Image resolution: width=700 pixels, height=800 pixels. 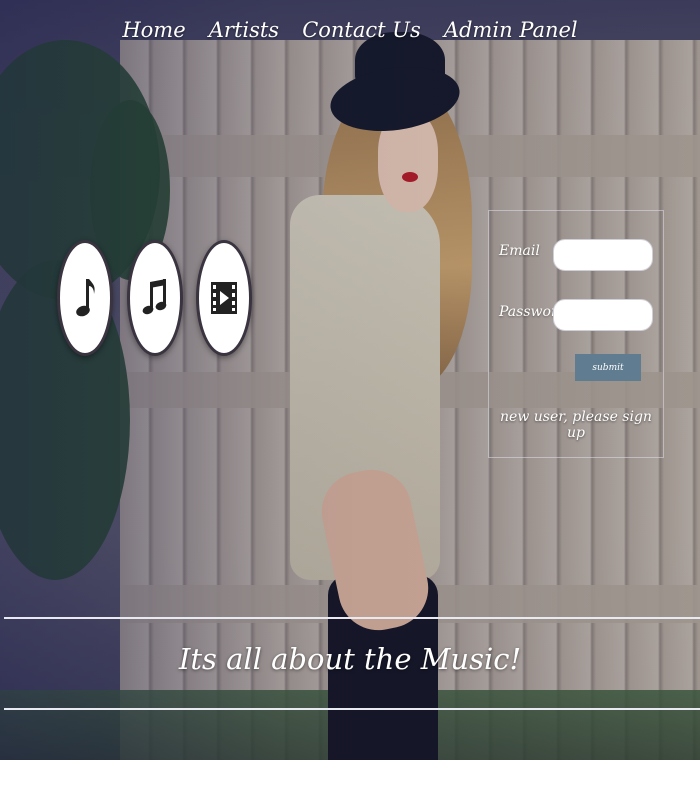 I want to click on nav-admin-panel: Admin Panel, so click(x=511, y=30).